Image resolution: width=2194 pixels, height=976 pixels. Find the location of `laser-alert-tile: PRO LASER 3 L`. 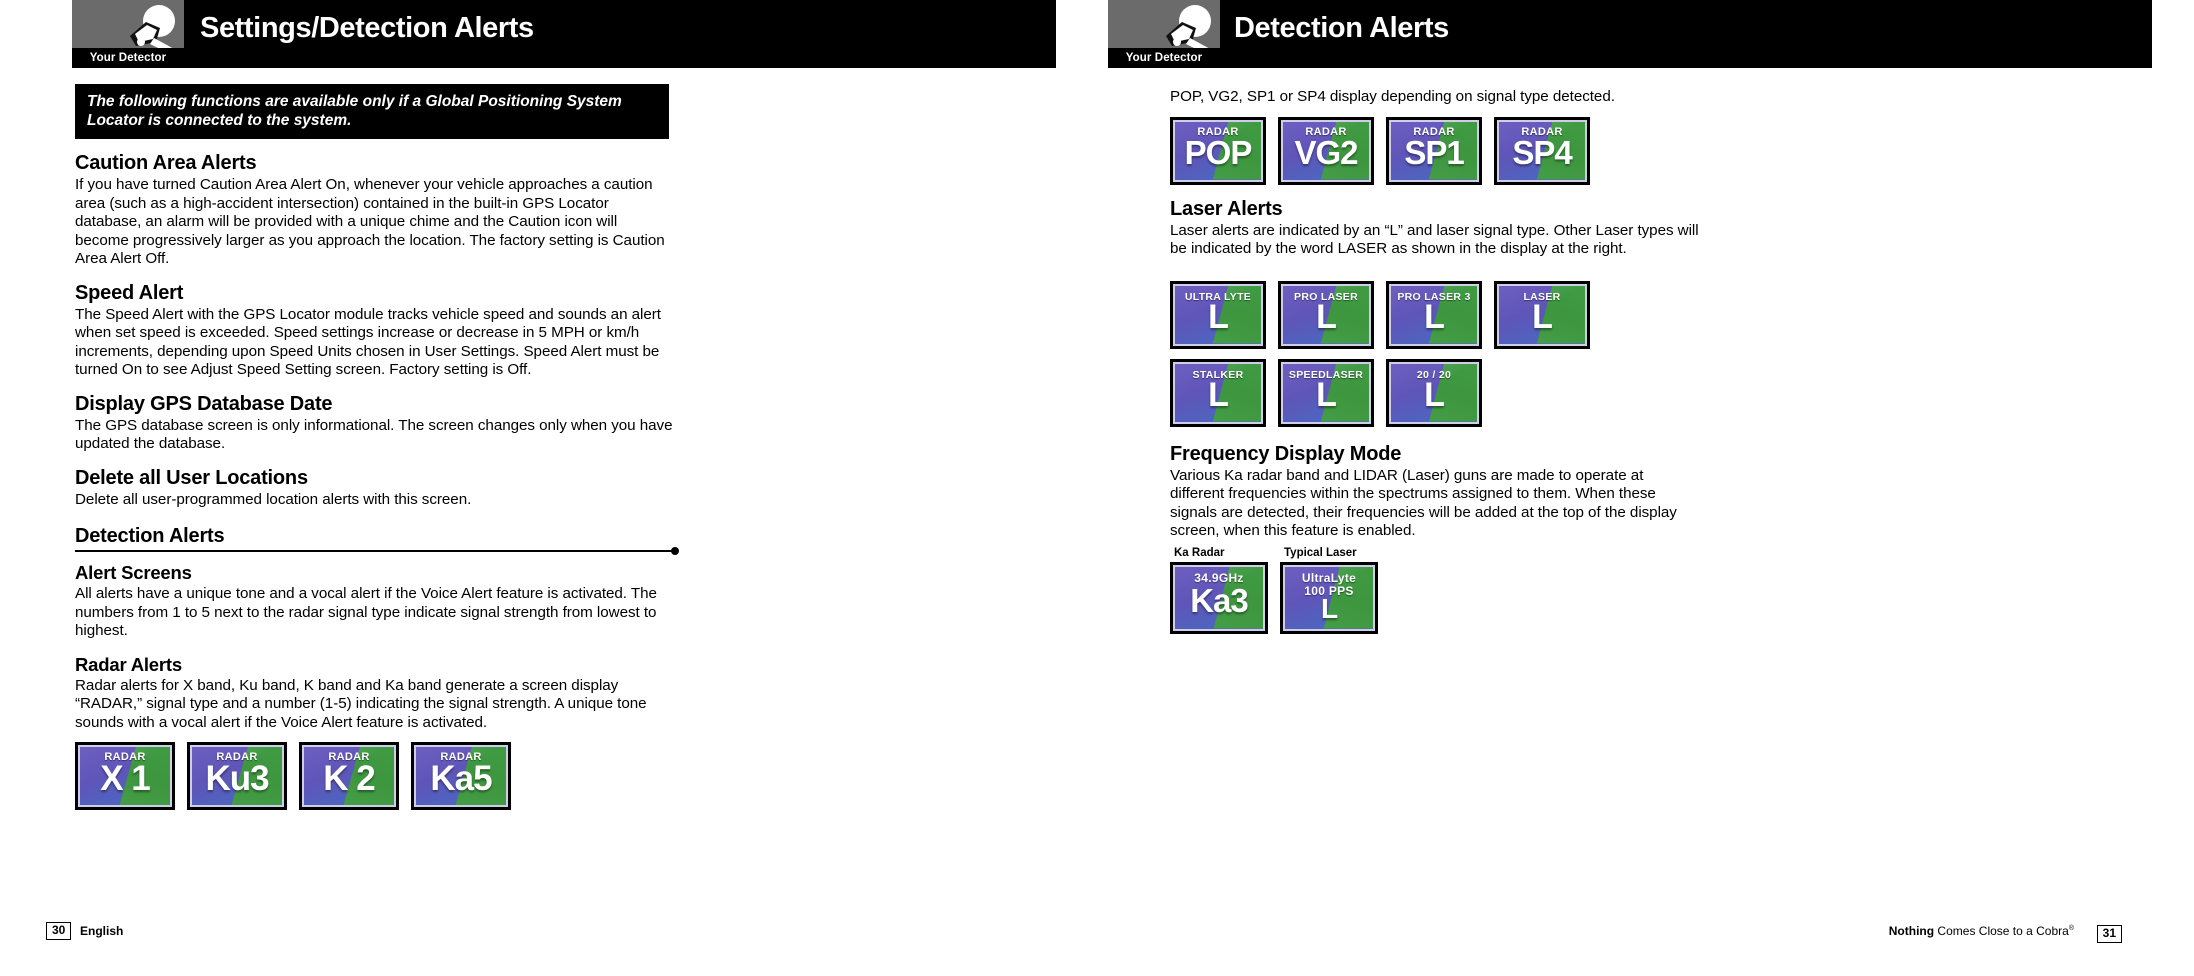

laser-alert-tile: PRO LASER 3 L is located at coordinates (1434, 314).